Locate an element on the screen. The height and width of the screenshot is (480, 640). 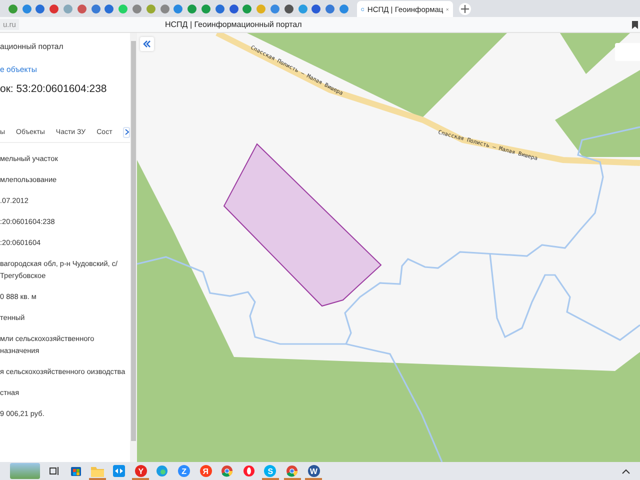
double-chevron-left-icon is located at coordinates (147, 44).